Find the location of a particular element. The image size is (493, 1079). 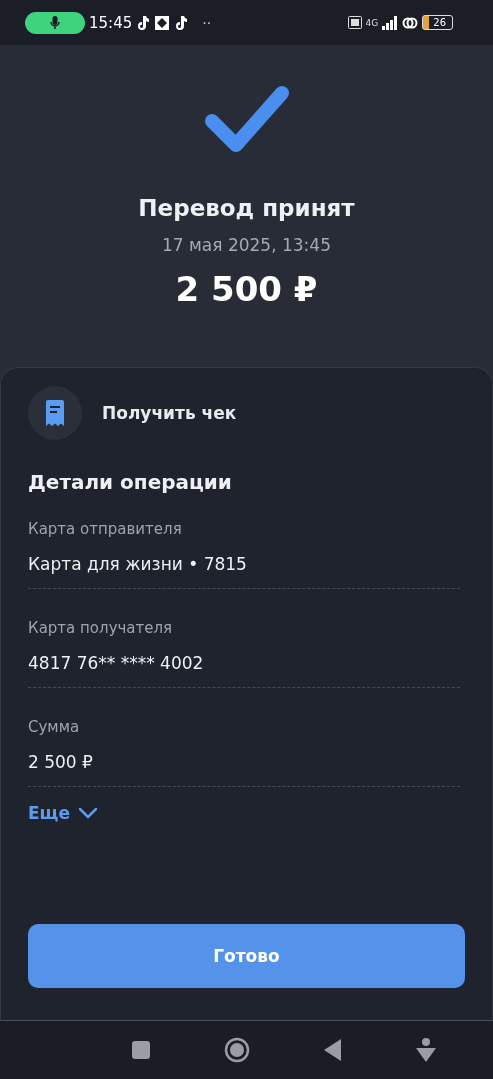

field-label: Карта отправителя is located at coordinates (105, 529).